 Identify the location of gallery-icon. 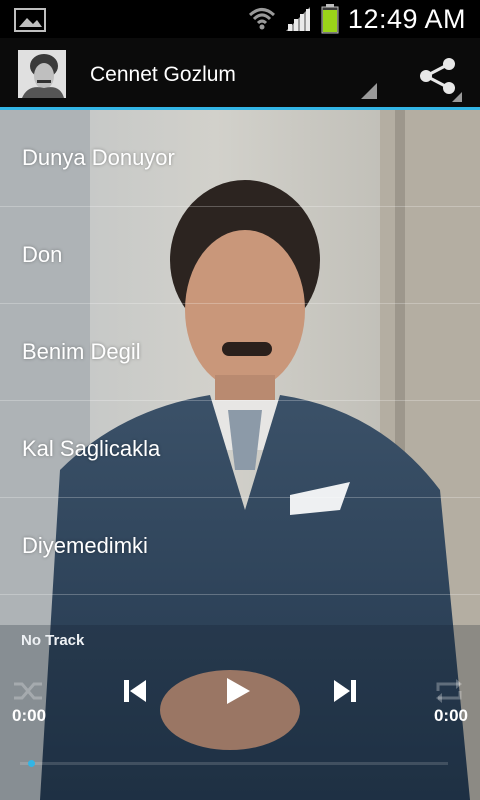
(30, 20).